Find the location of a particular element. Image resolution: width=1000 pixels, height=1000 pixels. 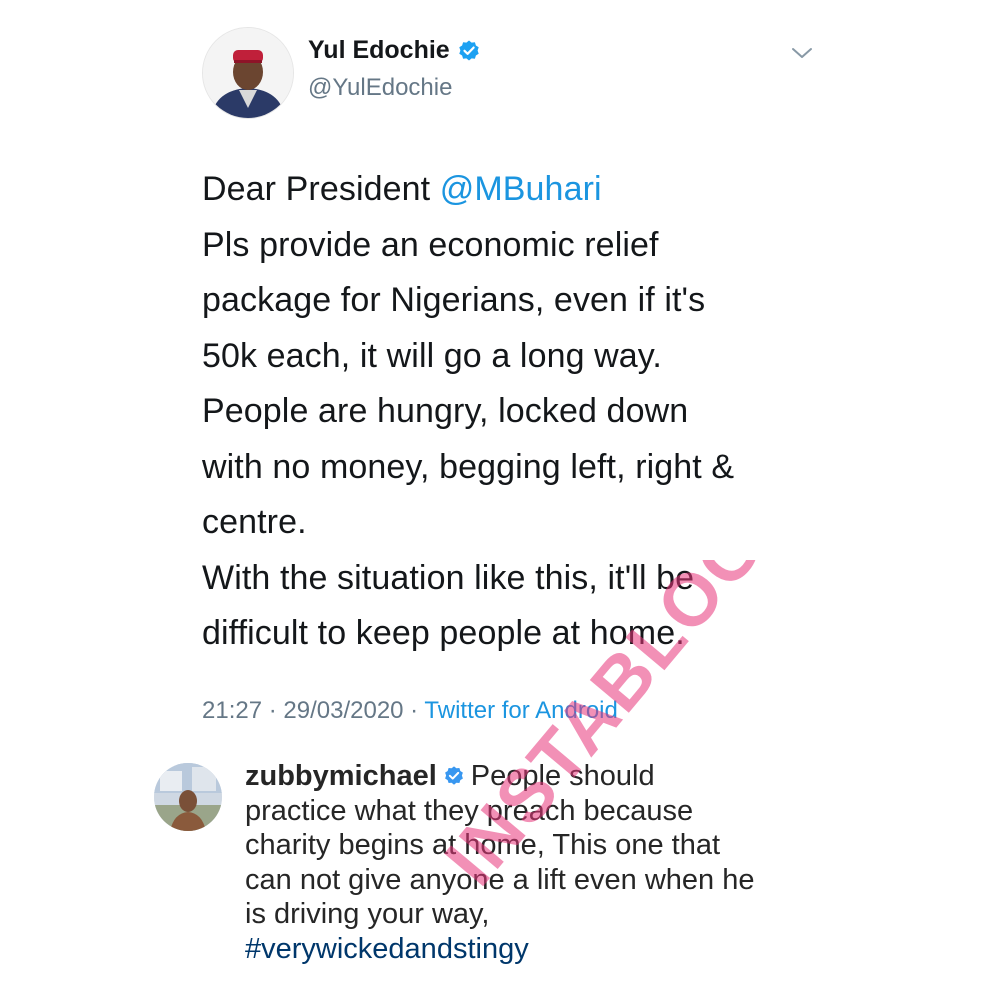

comment-line: charity begins at home, This one that is located at coordinates (483, 845).